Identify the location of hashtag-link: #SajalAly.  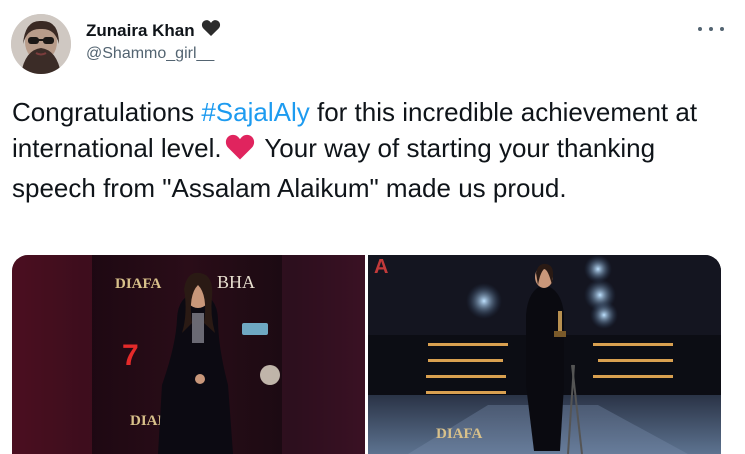
(255, 112).